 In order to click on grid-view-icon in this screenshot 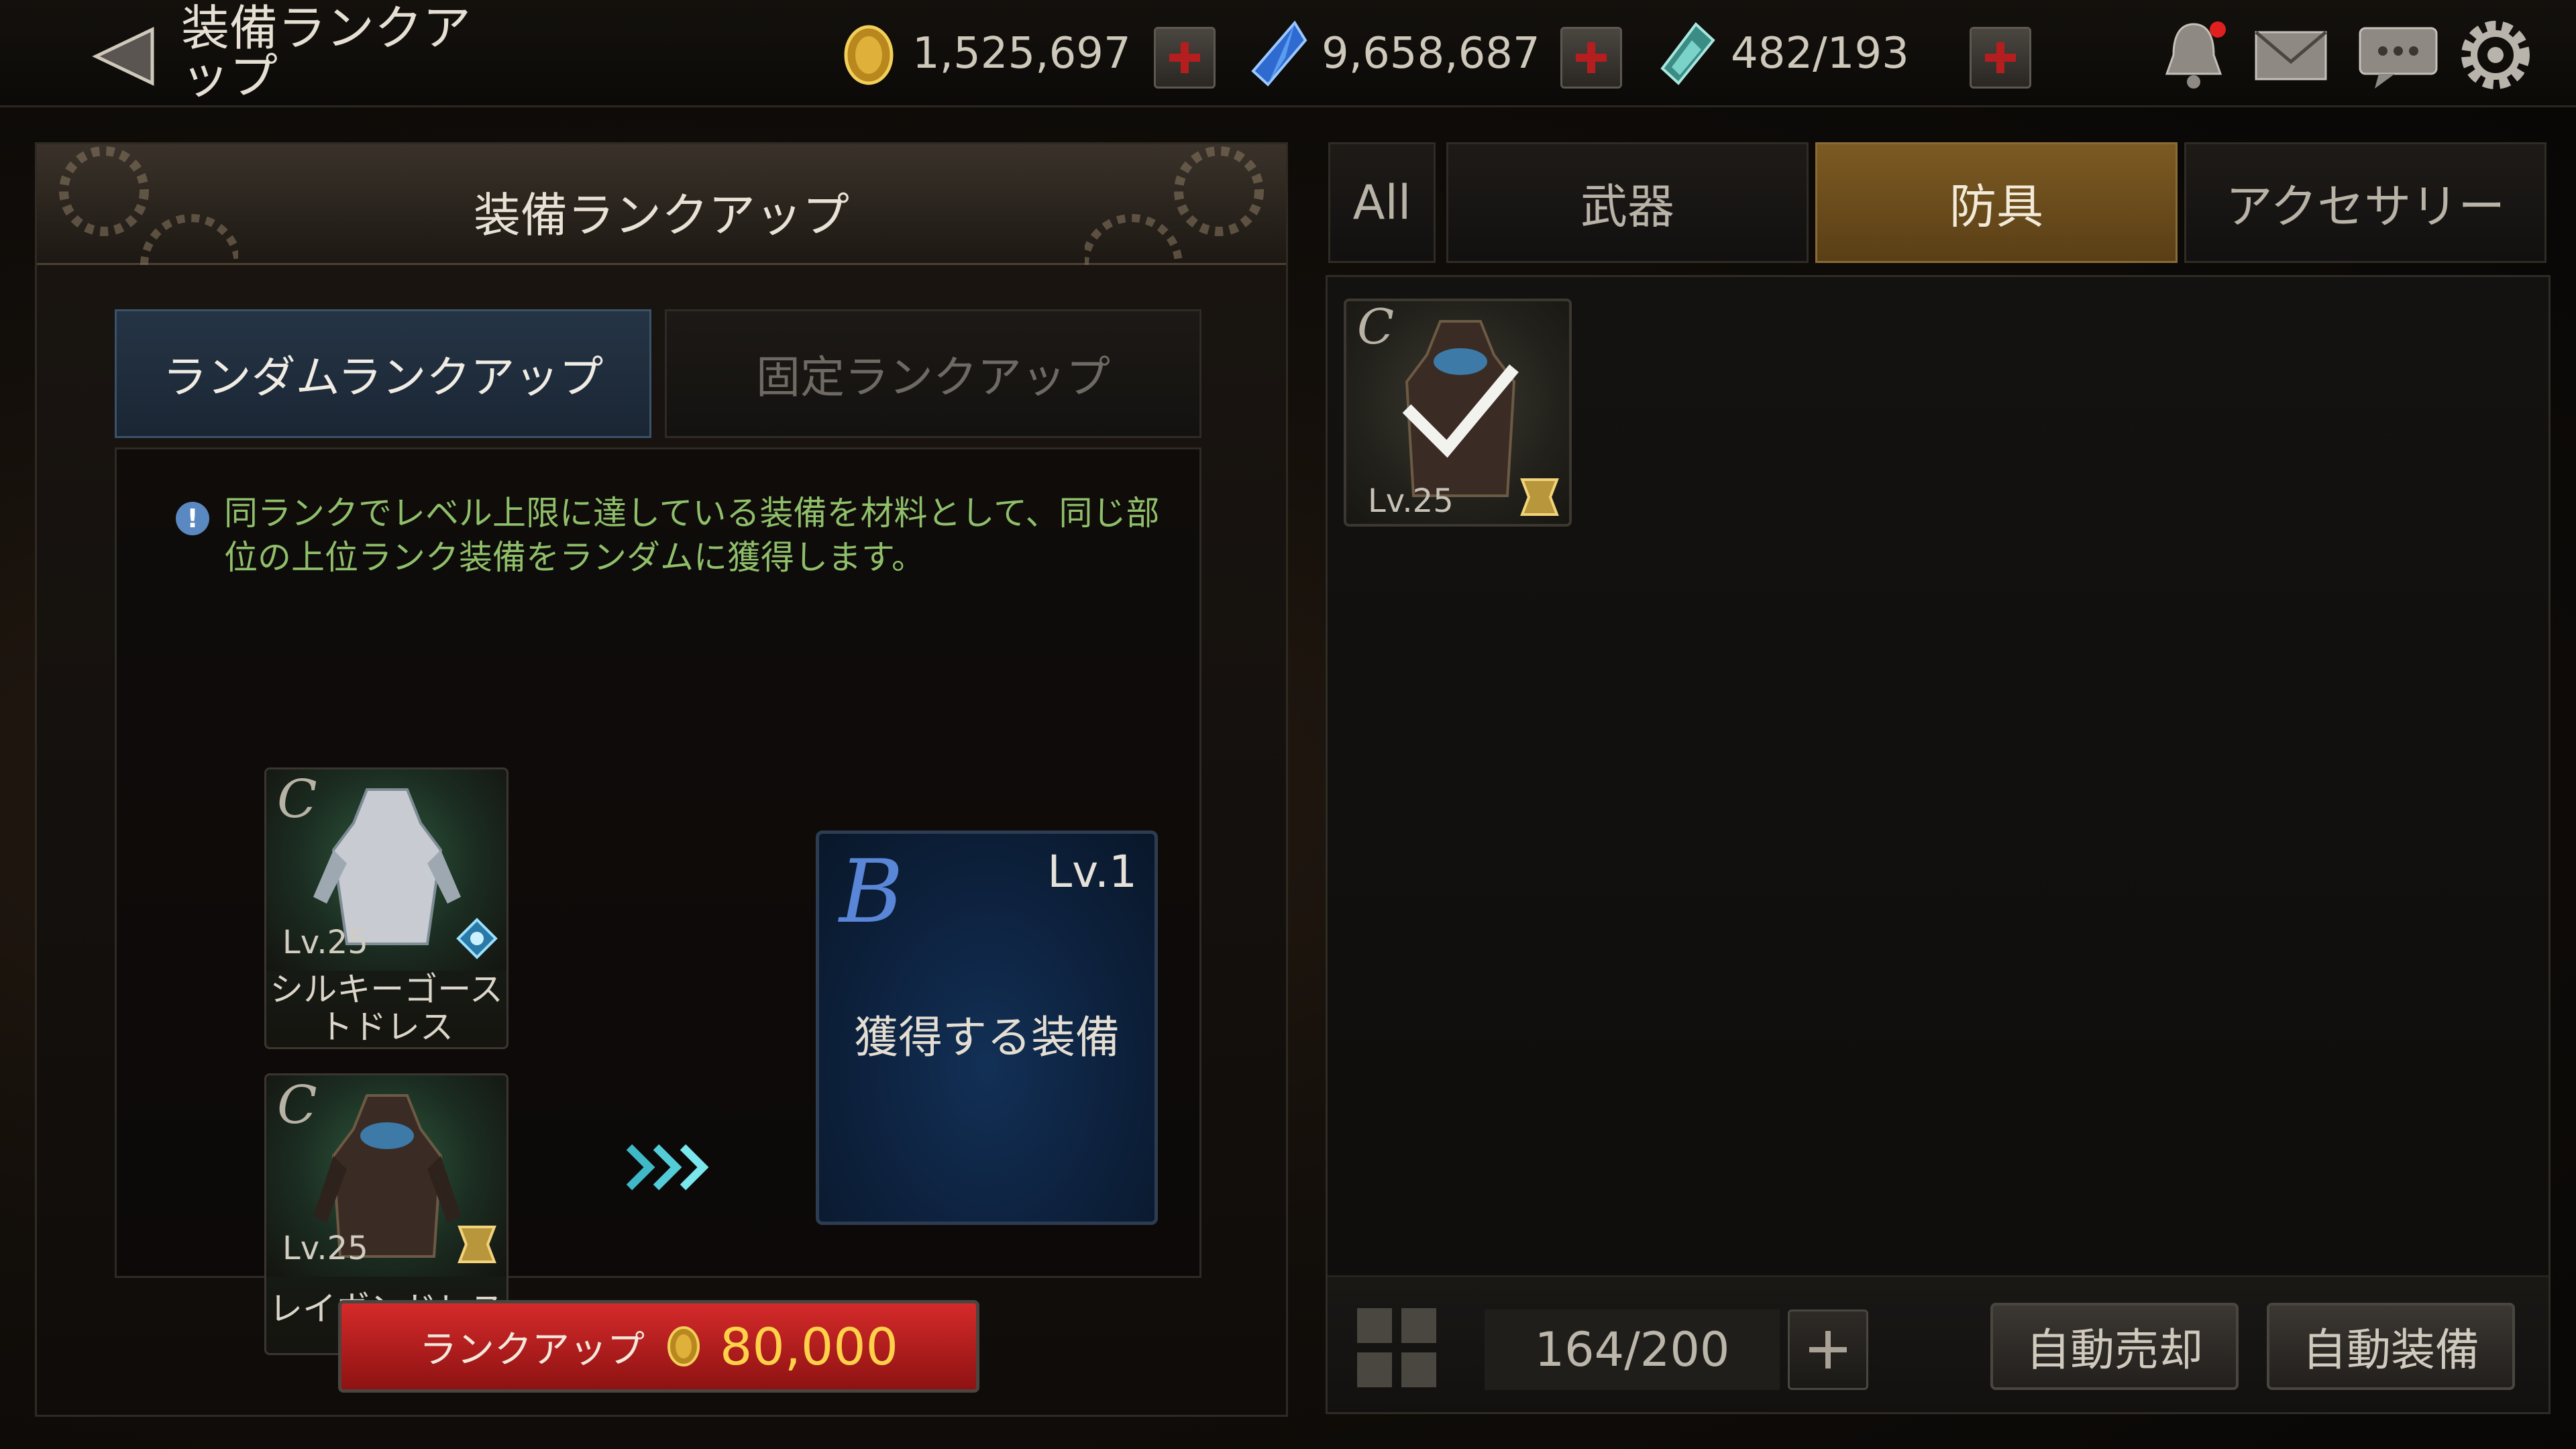, I will do `click(1396, 1347)`.